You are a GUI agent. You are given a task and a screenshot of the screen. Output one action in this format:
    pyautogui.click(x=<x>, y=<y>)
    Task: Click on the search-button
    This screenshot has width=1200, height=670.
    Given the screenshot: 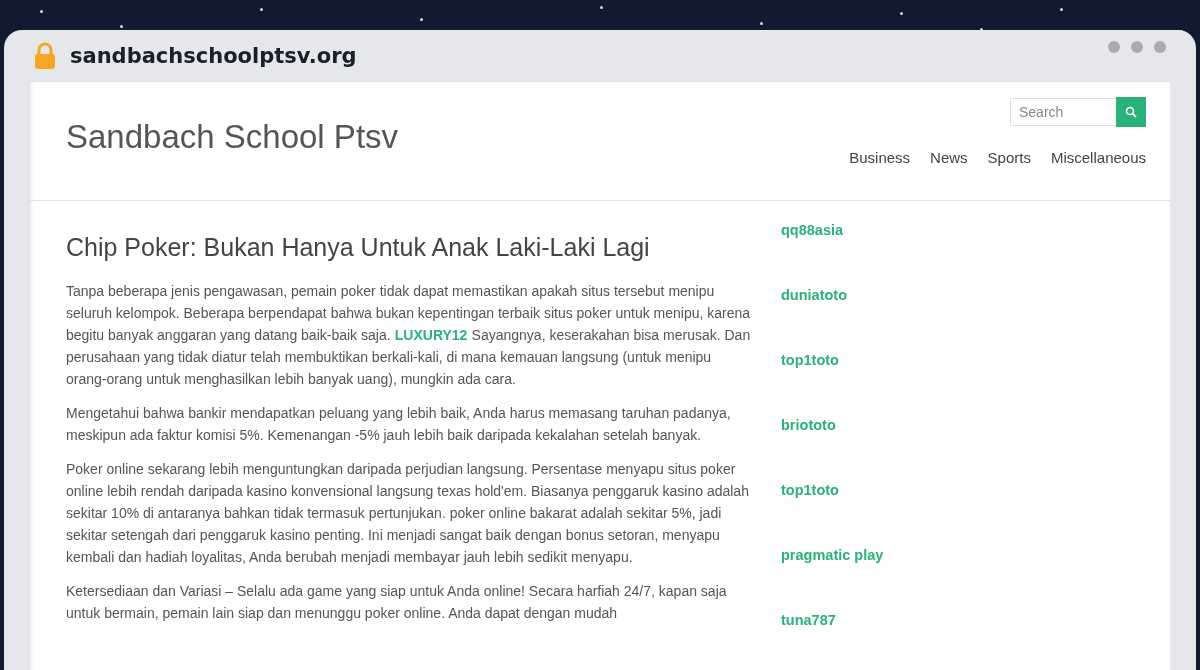 What is the action you would take?
    pyautogui.click(x=1131, y=112)
    